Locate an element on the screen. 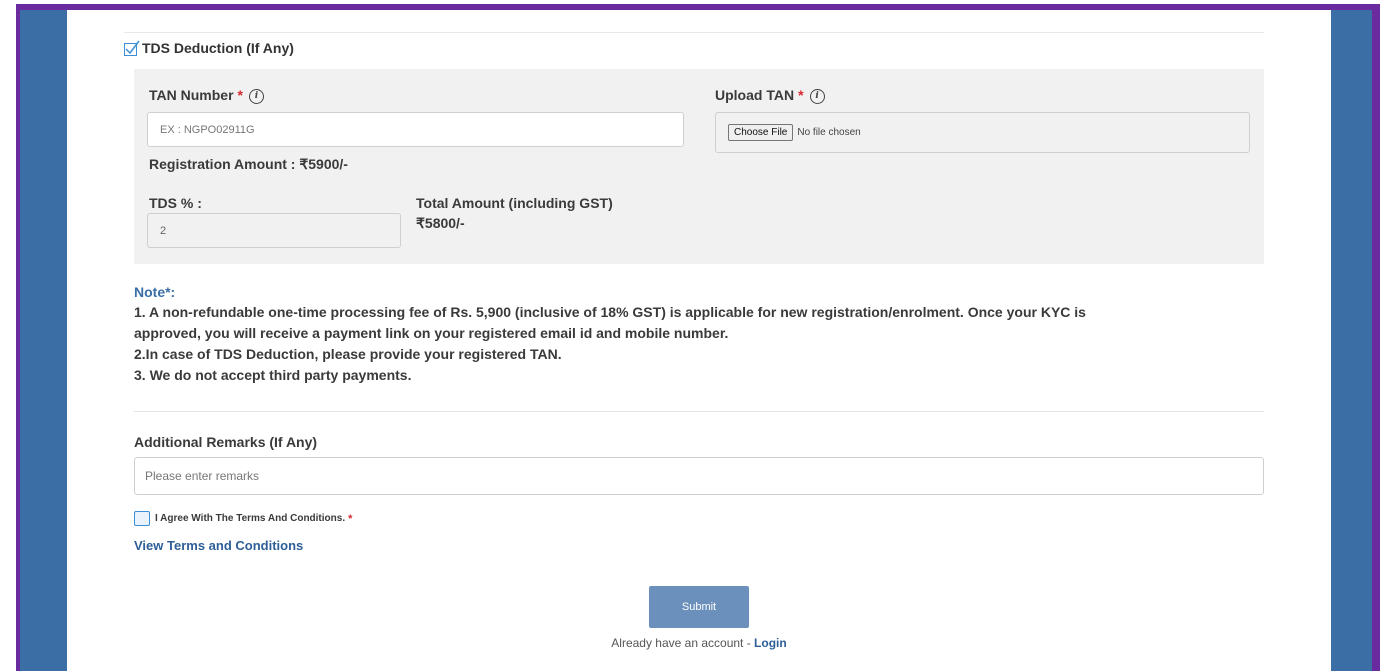 The width and height of the screenshot is (1386, 671). tds-percent-input is located at coordinates (274, 230).